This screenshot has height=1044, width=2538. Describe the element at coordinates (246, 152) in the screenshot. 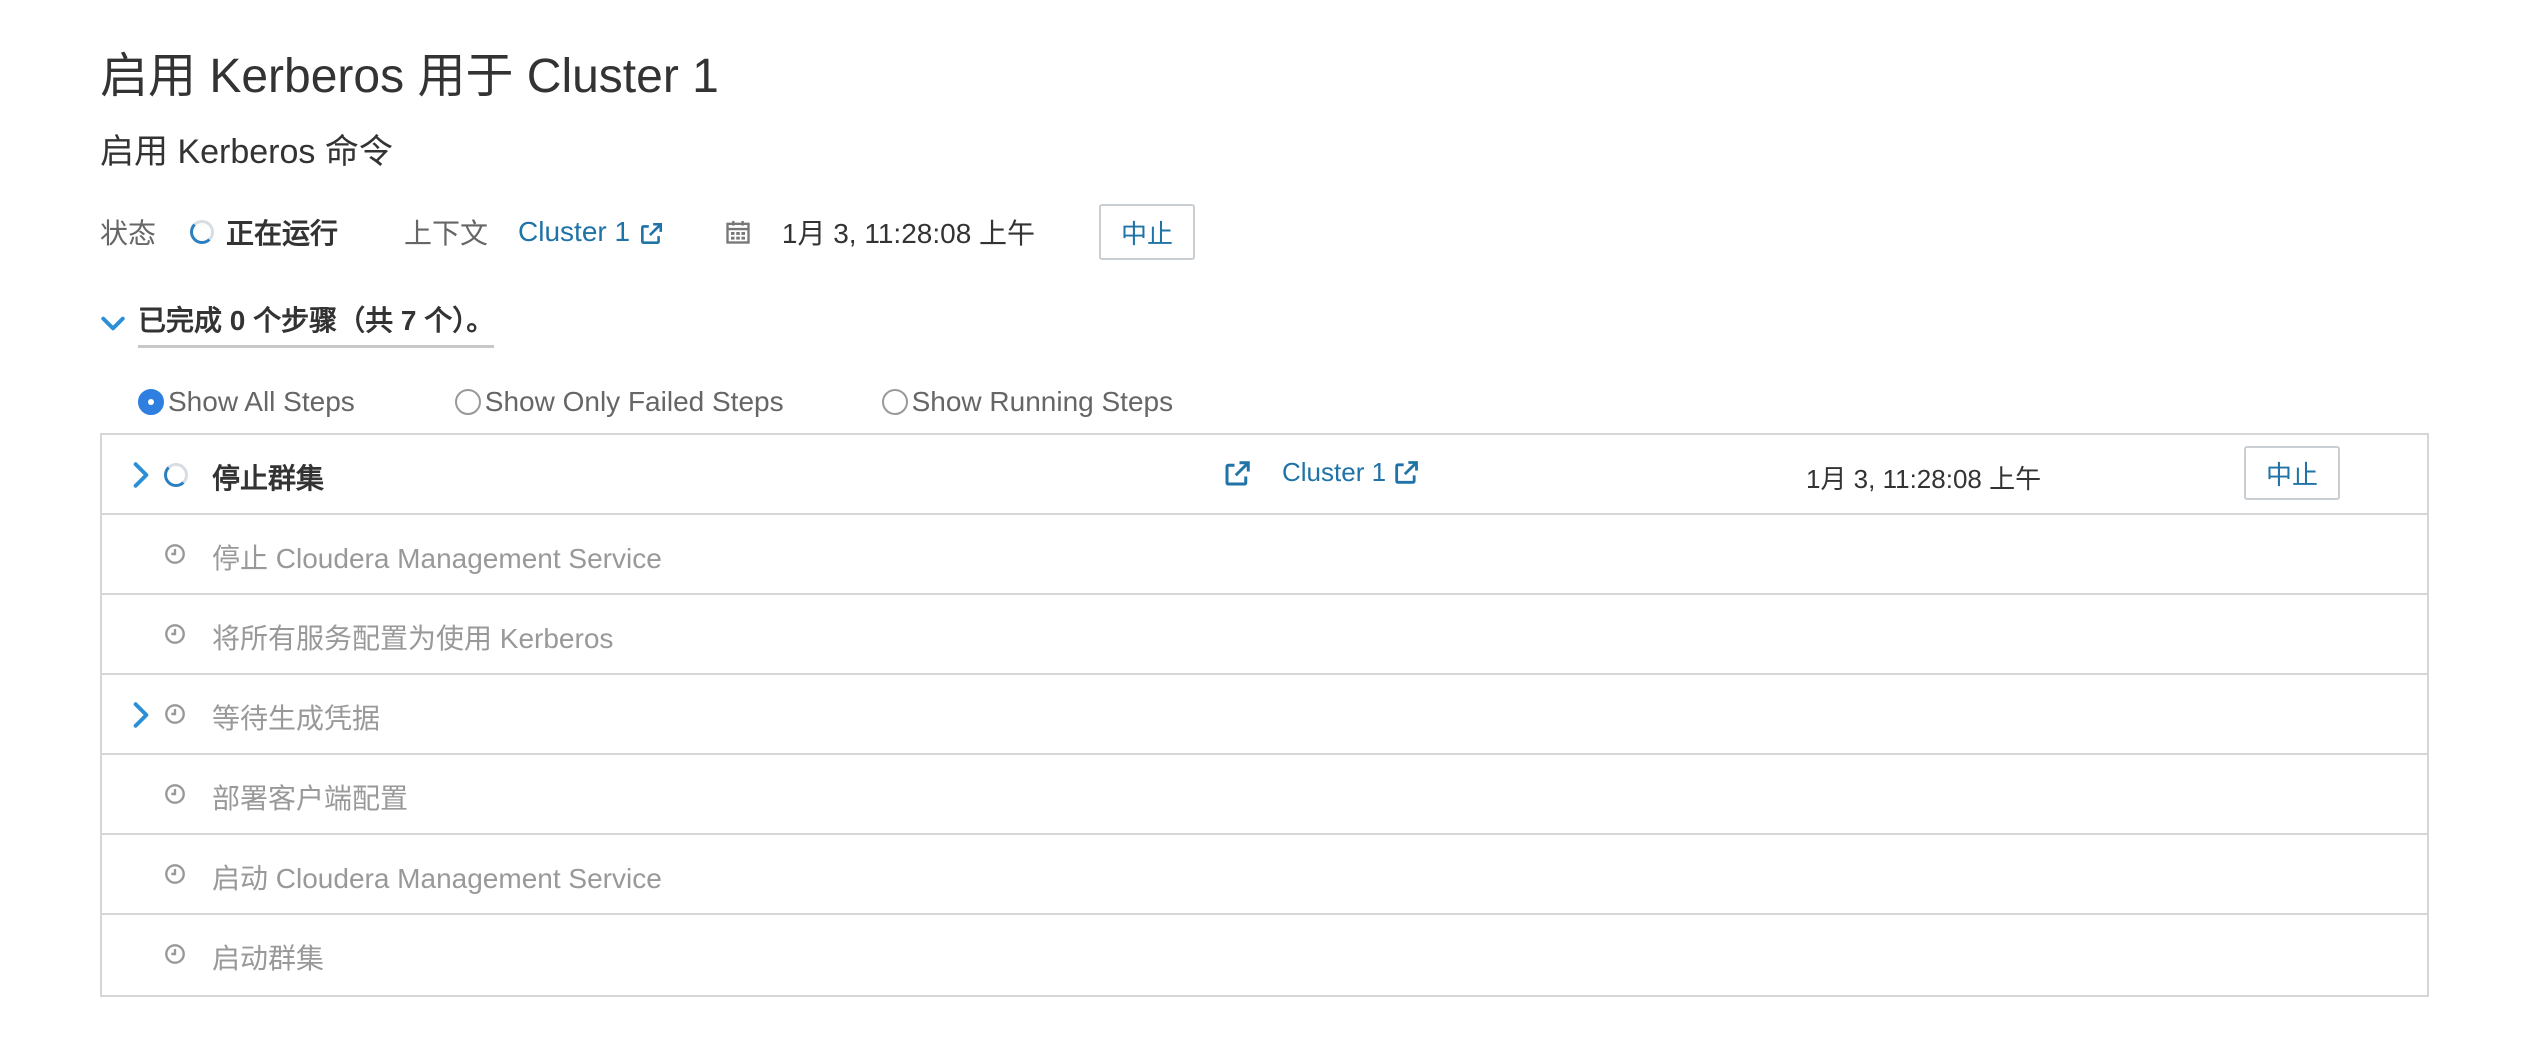

I see `command-title: 启用 Kerberos 命令` at that location.